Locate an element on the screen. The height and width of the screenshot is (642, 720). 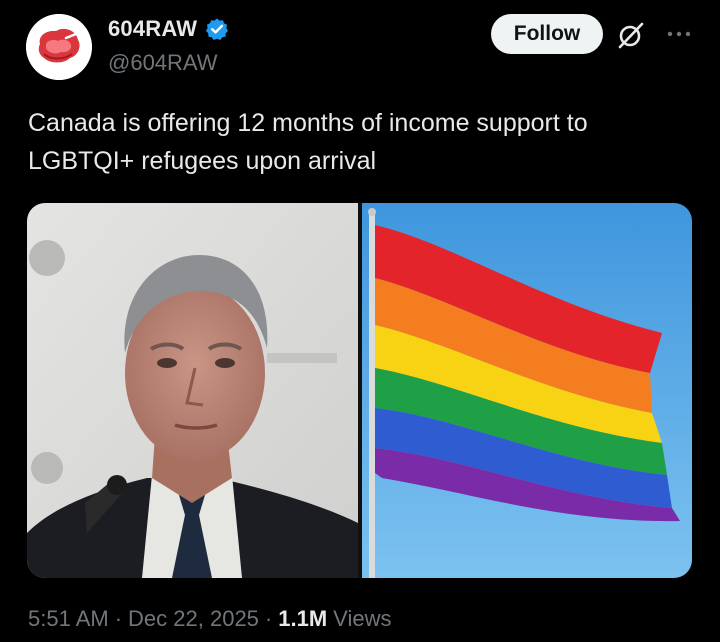
raw-steak-logo-icon is located at coordinates (59, 47).